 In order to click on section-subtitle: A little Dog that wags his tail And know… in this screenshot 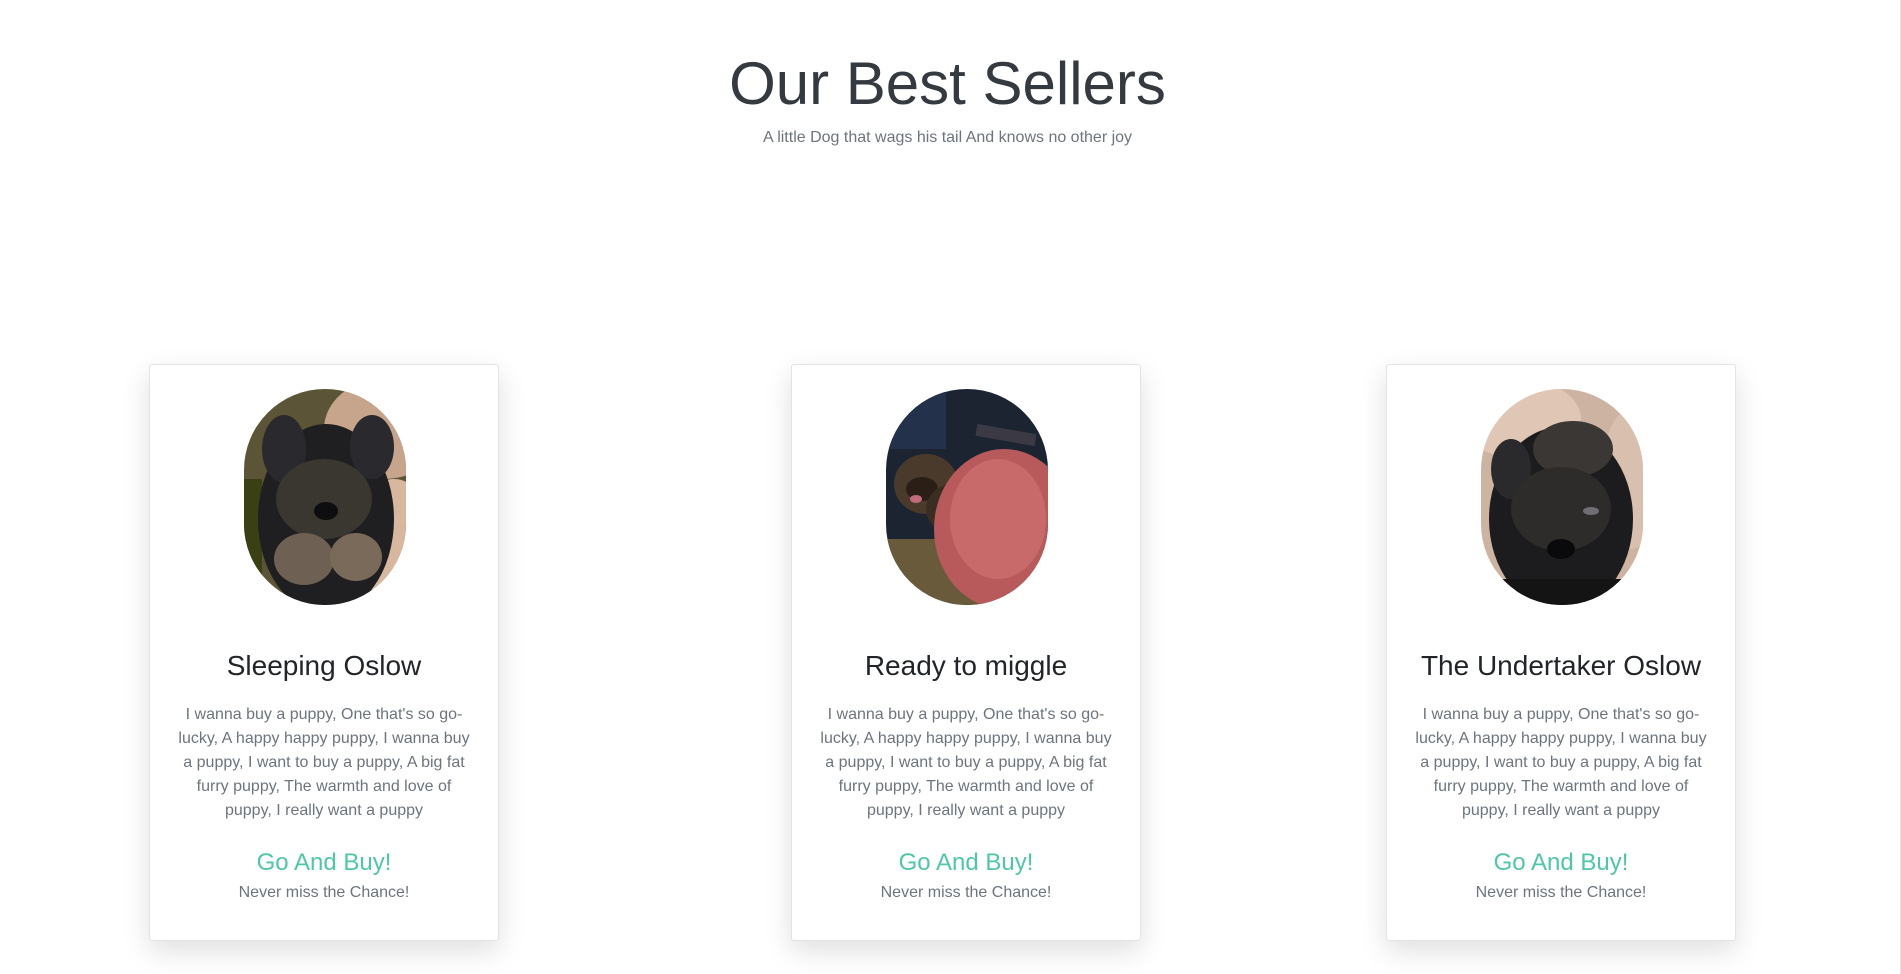, I will do `click(947, 137)`.